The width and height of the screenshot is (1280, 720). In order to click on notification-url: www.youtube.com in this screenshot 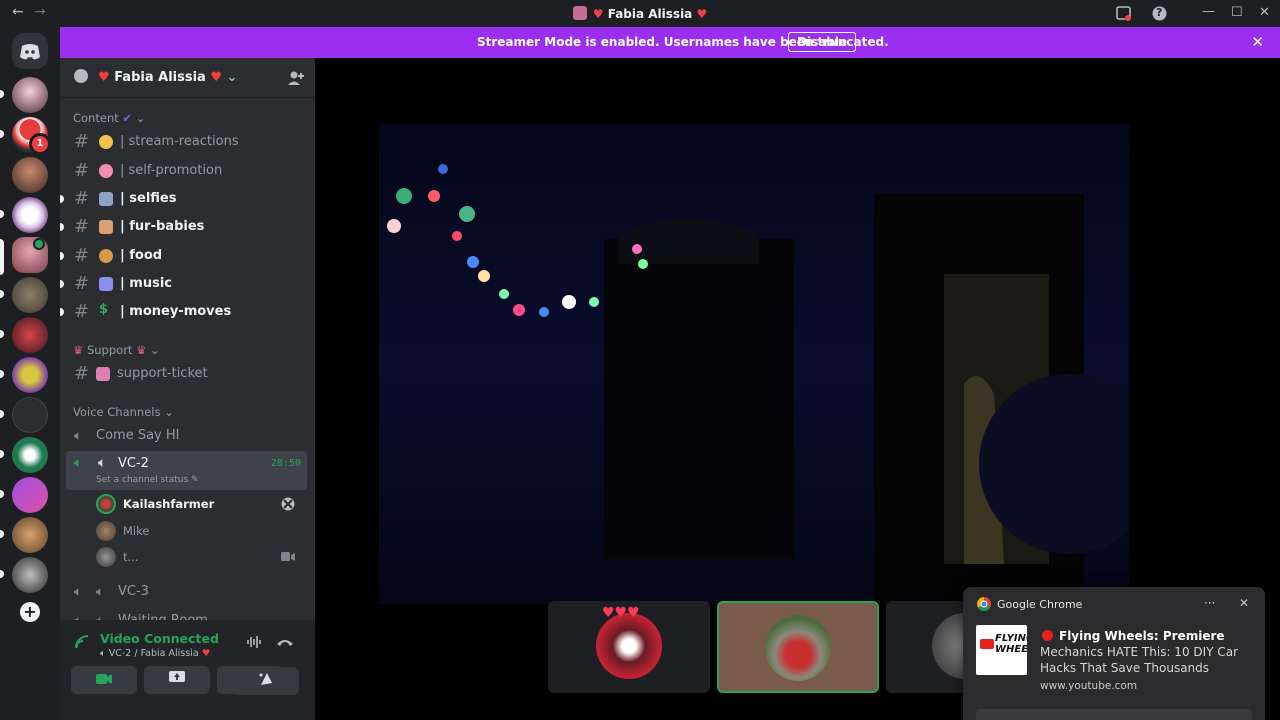, I will do `click(1089, 686)`.